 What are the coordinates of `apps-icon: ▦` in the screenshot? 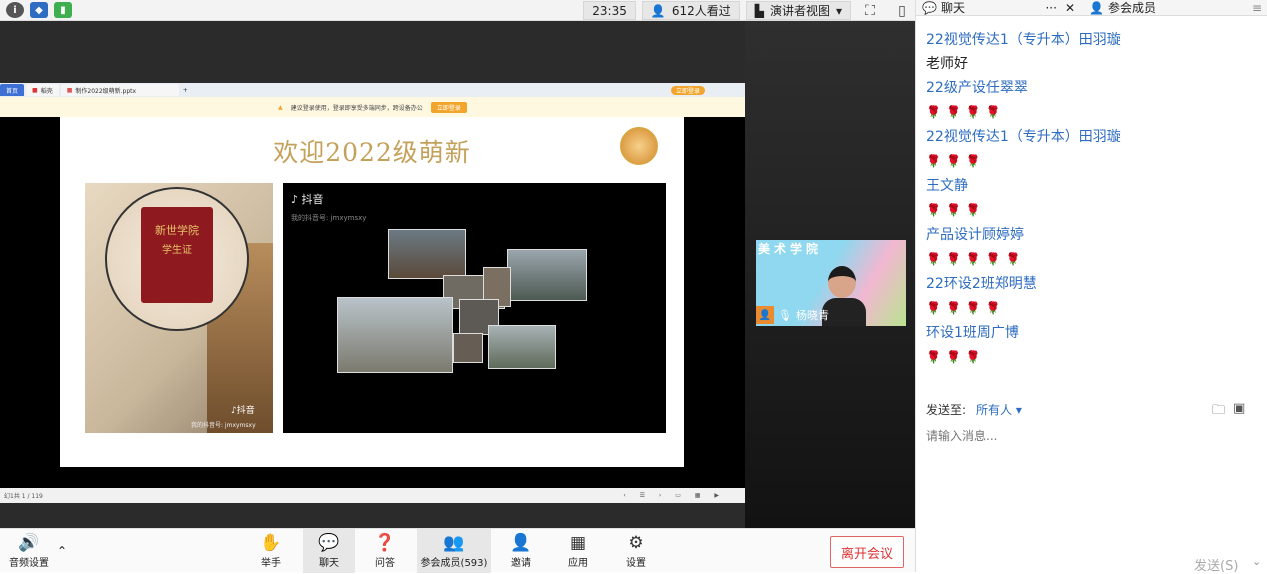 It's located at (578, 542).